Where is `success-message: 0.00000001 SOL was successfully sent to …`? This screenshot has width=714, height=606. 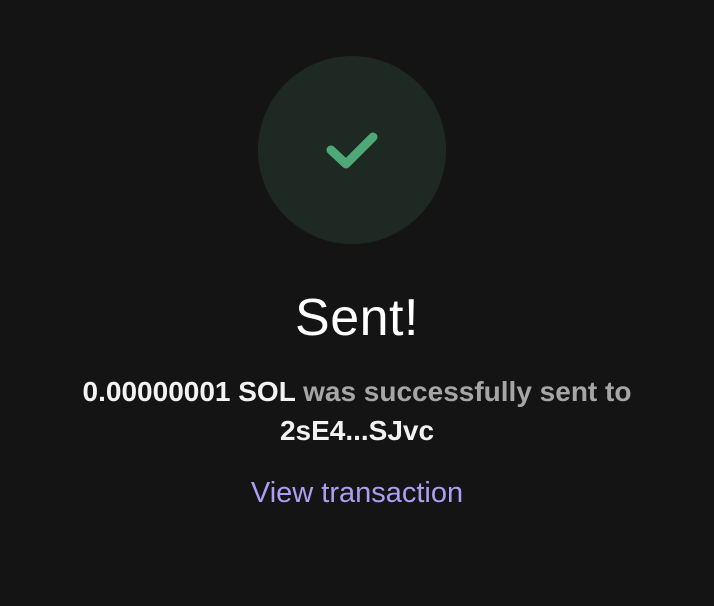
success-message: 0.00000001 SOL was successfully sent to … is located at coordinates (357, 411).